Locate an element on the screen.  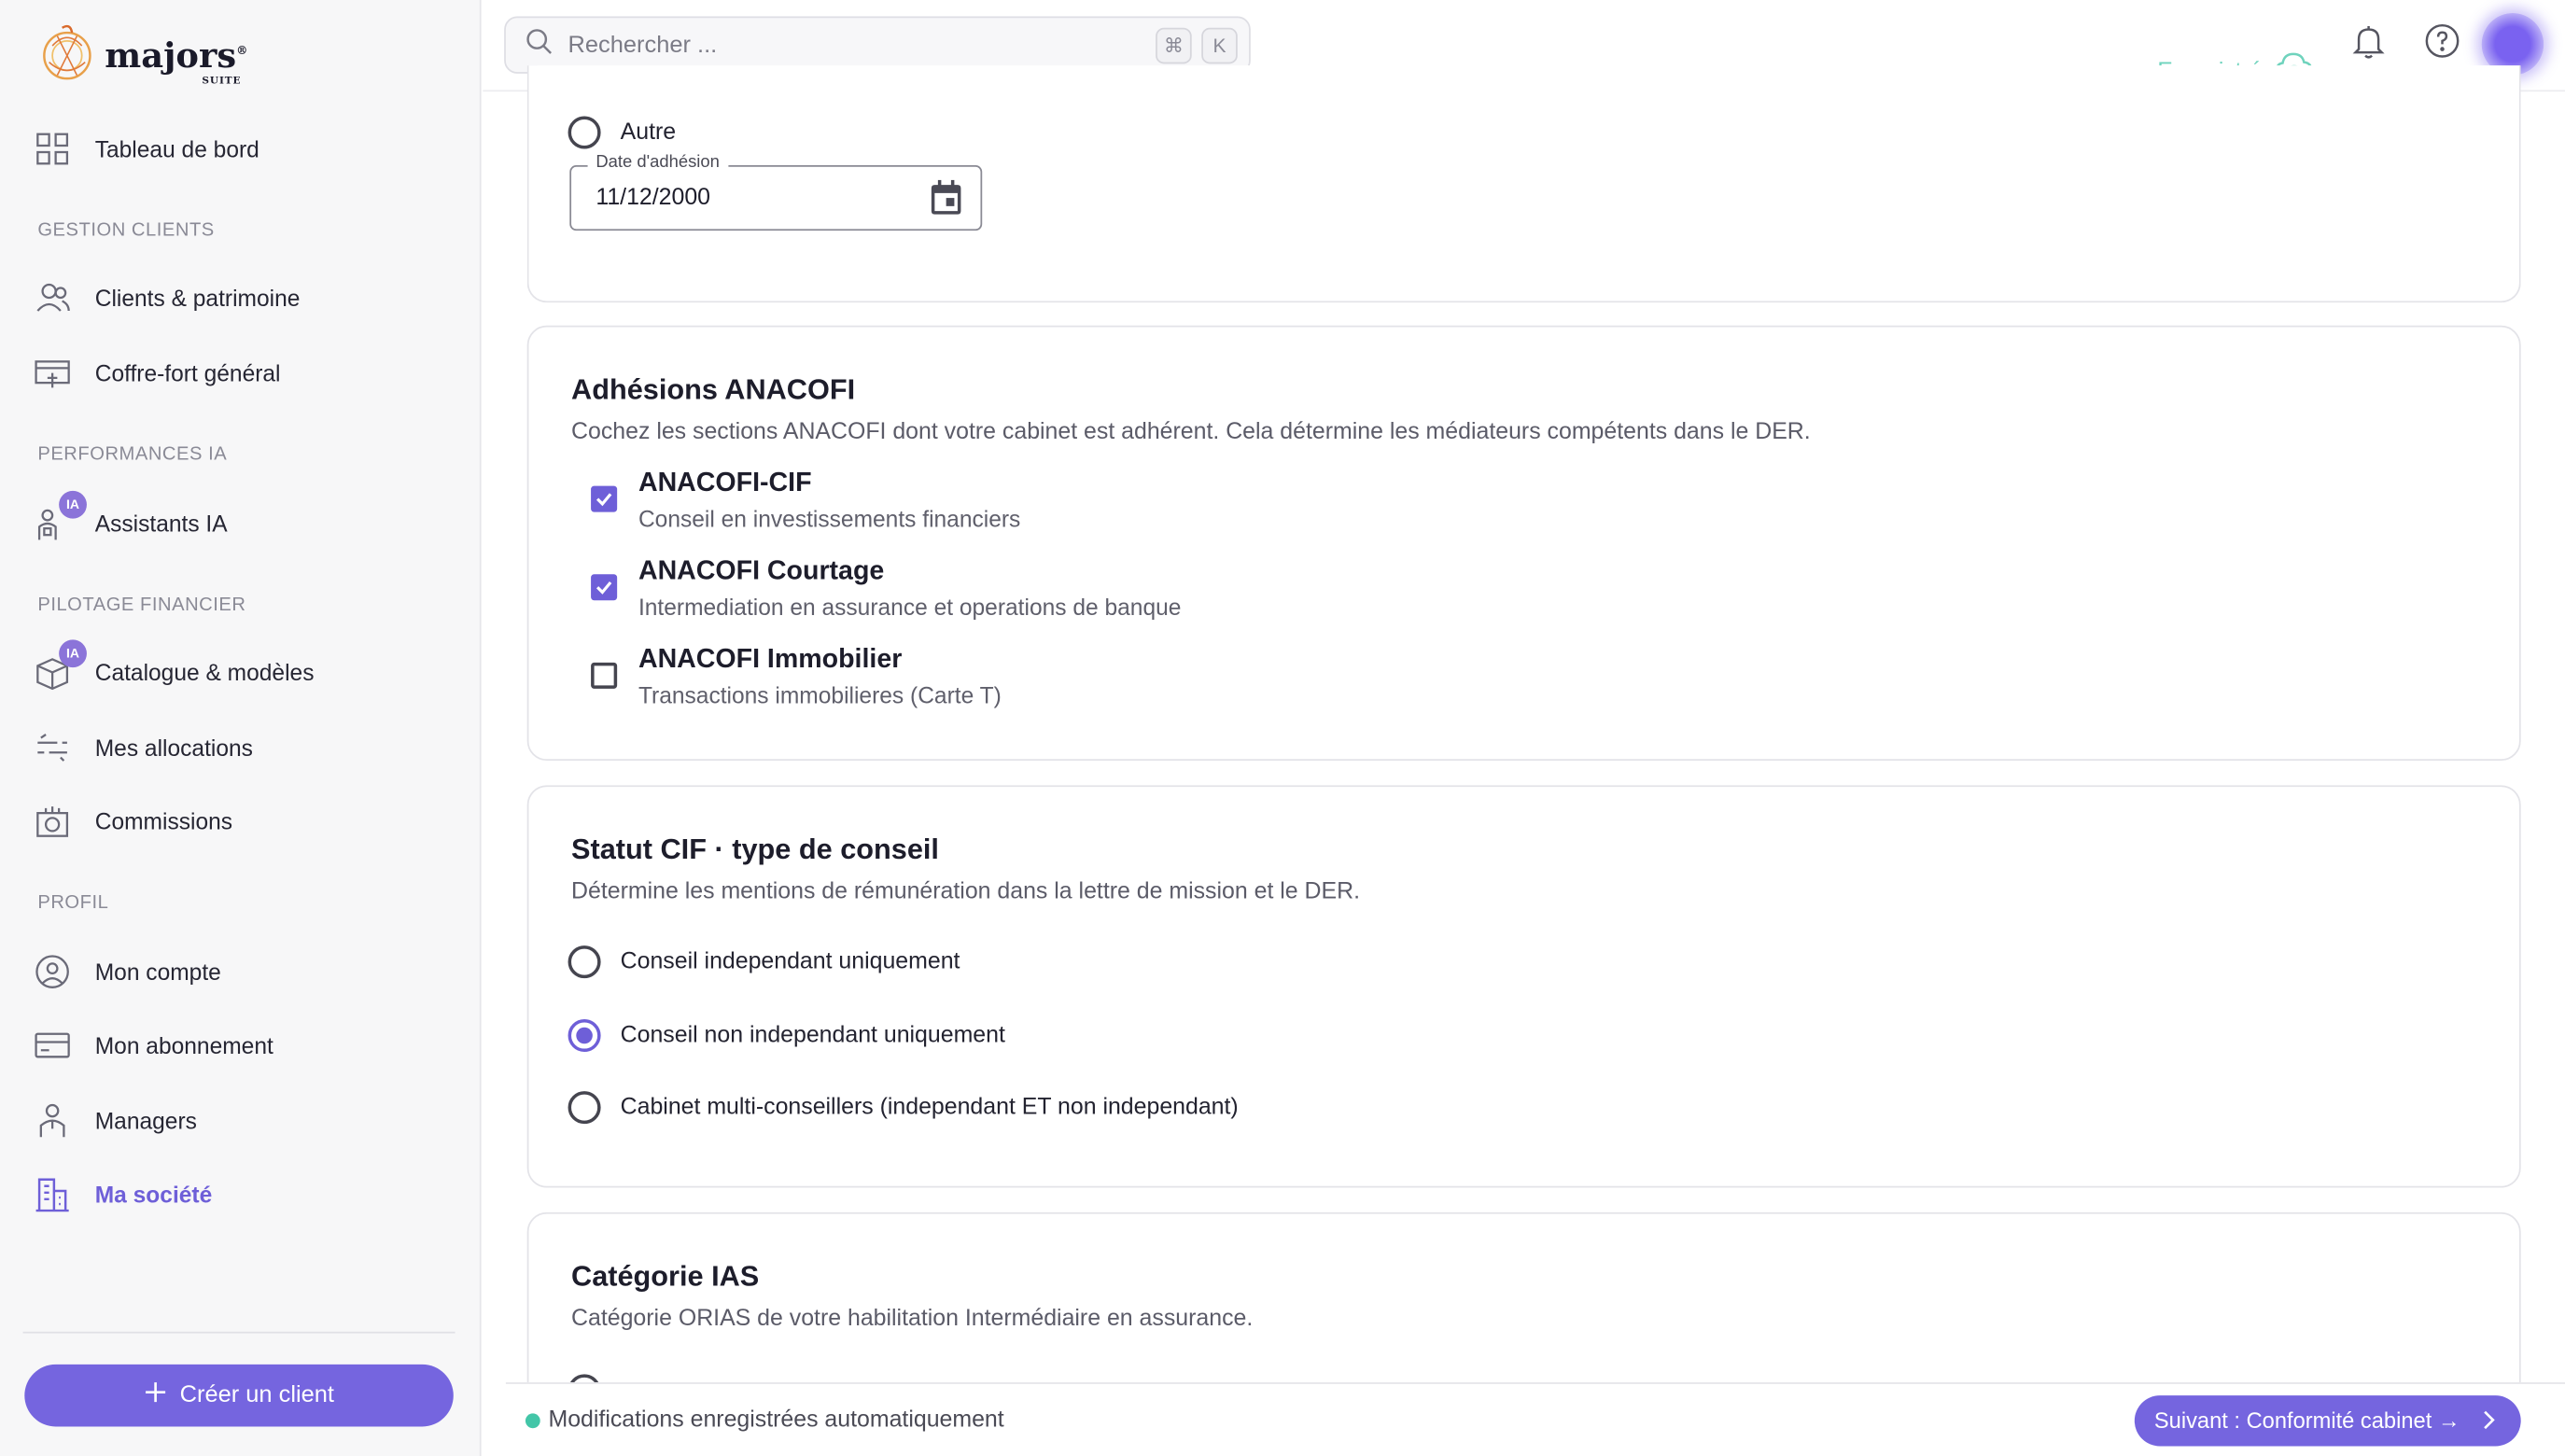
assistant-icon: IA is located at coordinates (60, 516).